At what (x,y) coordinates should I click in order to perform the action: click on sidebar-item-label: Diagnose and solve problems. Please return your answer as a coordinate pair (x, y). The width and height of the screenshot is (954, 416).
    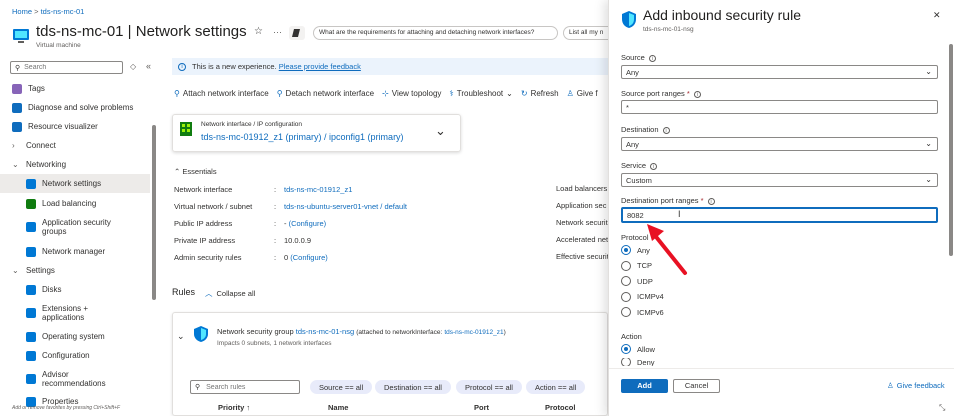
    Looking at the image, I should click on (81, 107).